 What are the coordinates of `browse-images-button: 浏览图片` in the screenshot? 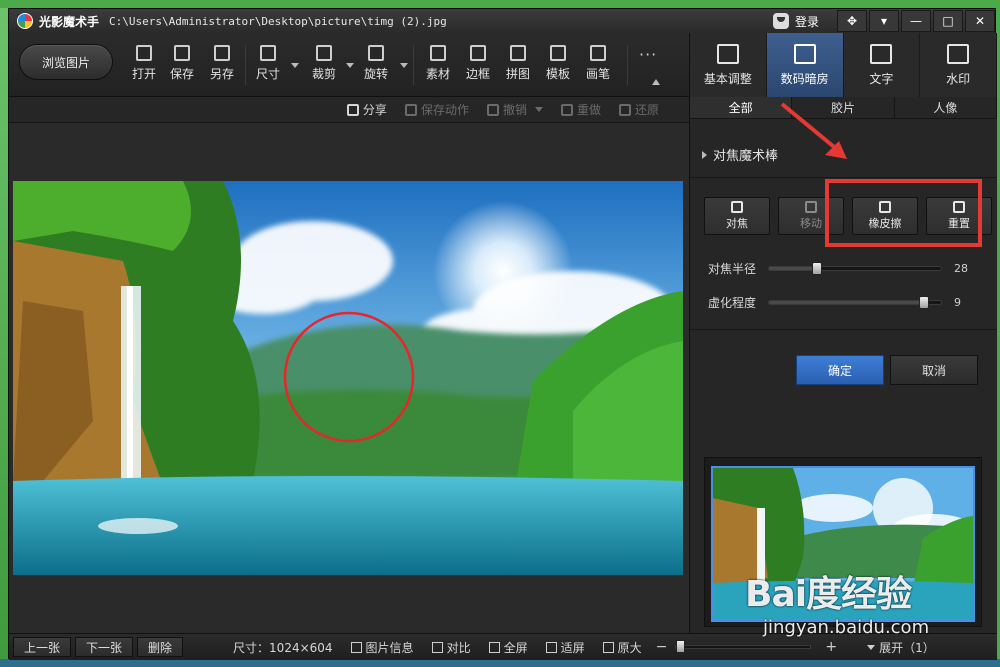 It's located at (66, 62).